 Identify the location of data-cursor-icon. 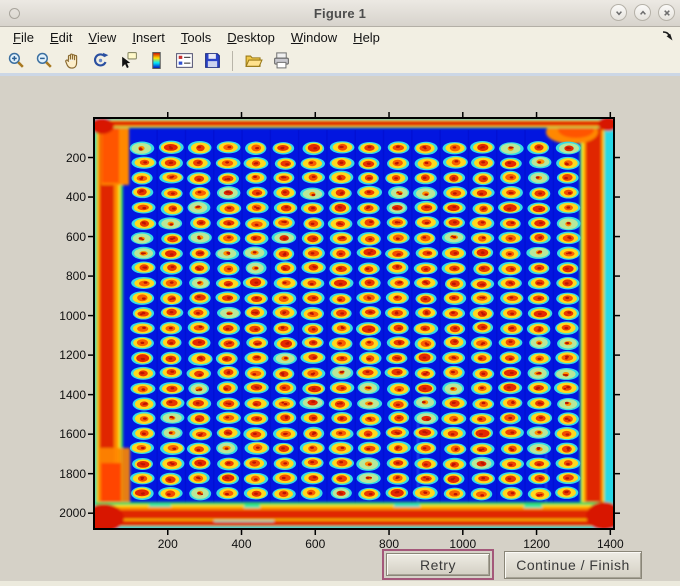
(129, 60).